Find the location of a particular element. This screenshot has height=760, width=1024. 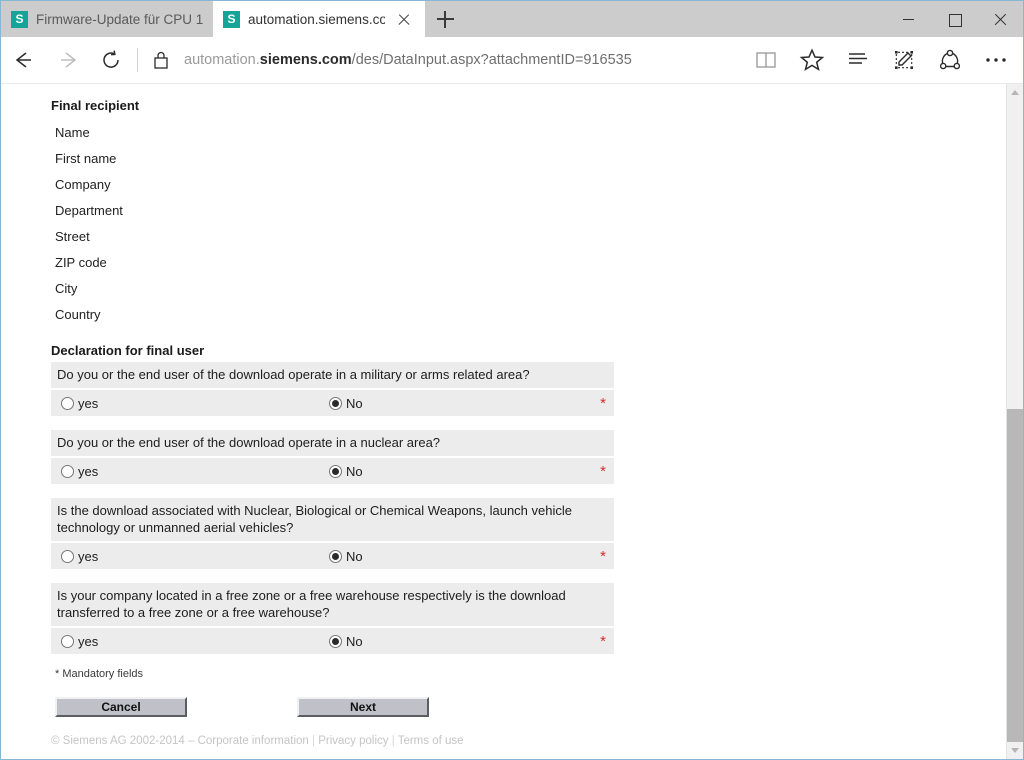

final-recipient-heading: Final recipient is located at coordinates (95, 105).